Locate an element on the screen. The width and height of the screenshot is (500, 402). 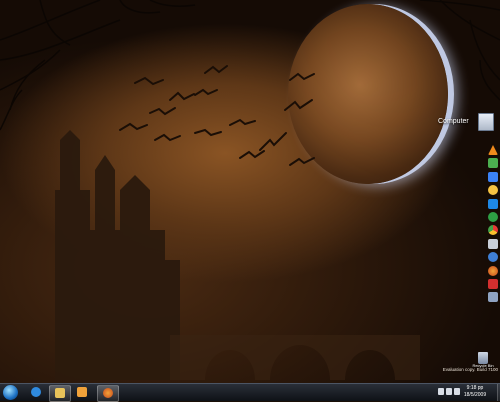
media-player-icon is located at coordinates (82, 392).